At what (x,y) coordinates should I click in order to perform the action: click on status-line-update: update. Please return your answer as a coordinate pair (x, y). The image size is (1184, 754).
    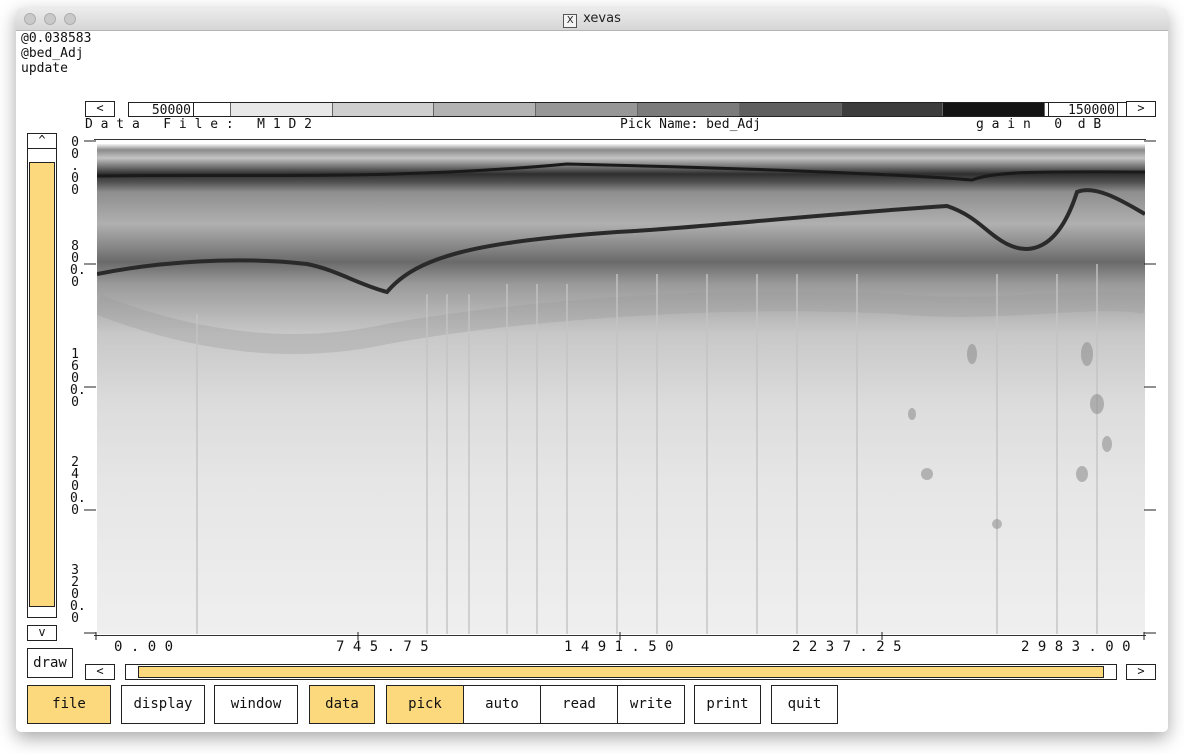
    Looking at the image, I should click on (44, 68).